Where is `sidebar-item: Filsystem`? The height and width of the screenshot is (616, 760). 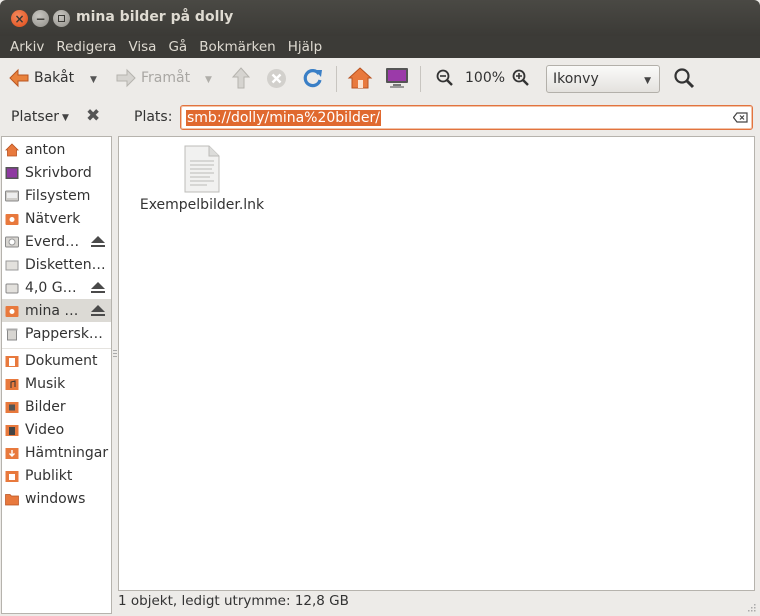
sidebar-item: Filsystem is located at coordinates (56, 195).